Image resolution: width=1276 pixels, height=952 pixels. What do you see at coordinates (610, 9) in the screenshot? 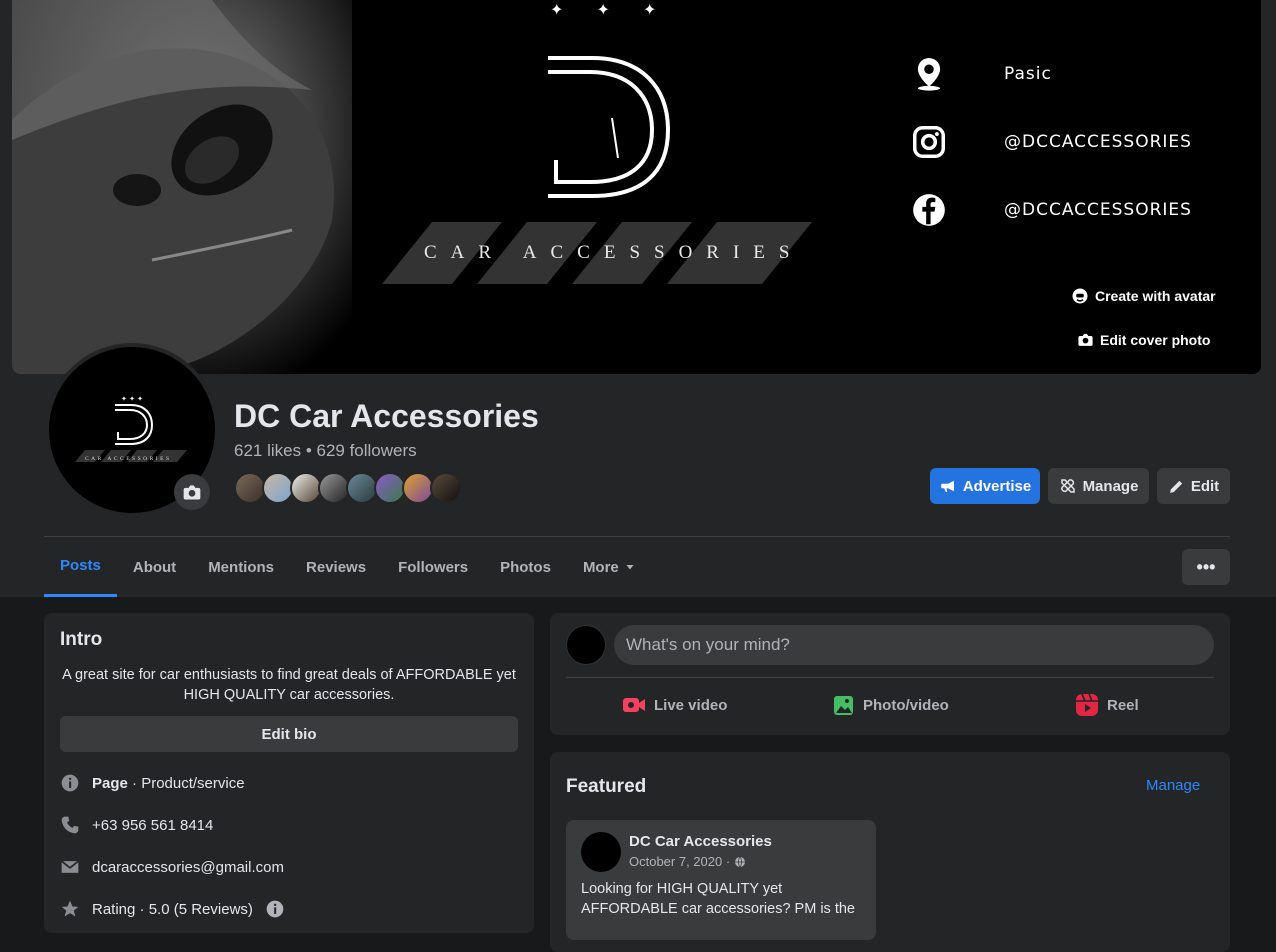
I see `stars-decoration: ✦ ✦ ✦` at bounding box center [610, 9].